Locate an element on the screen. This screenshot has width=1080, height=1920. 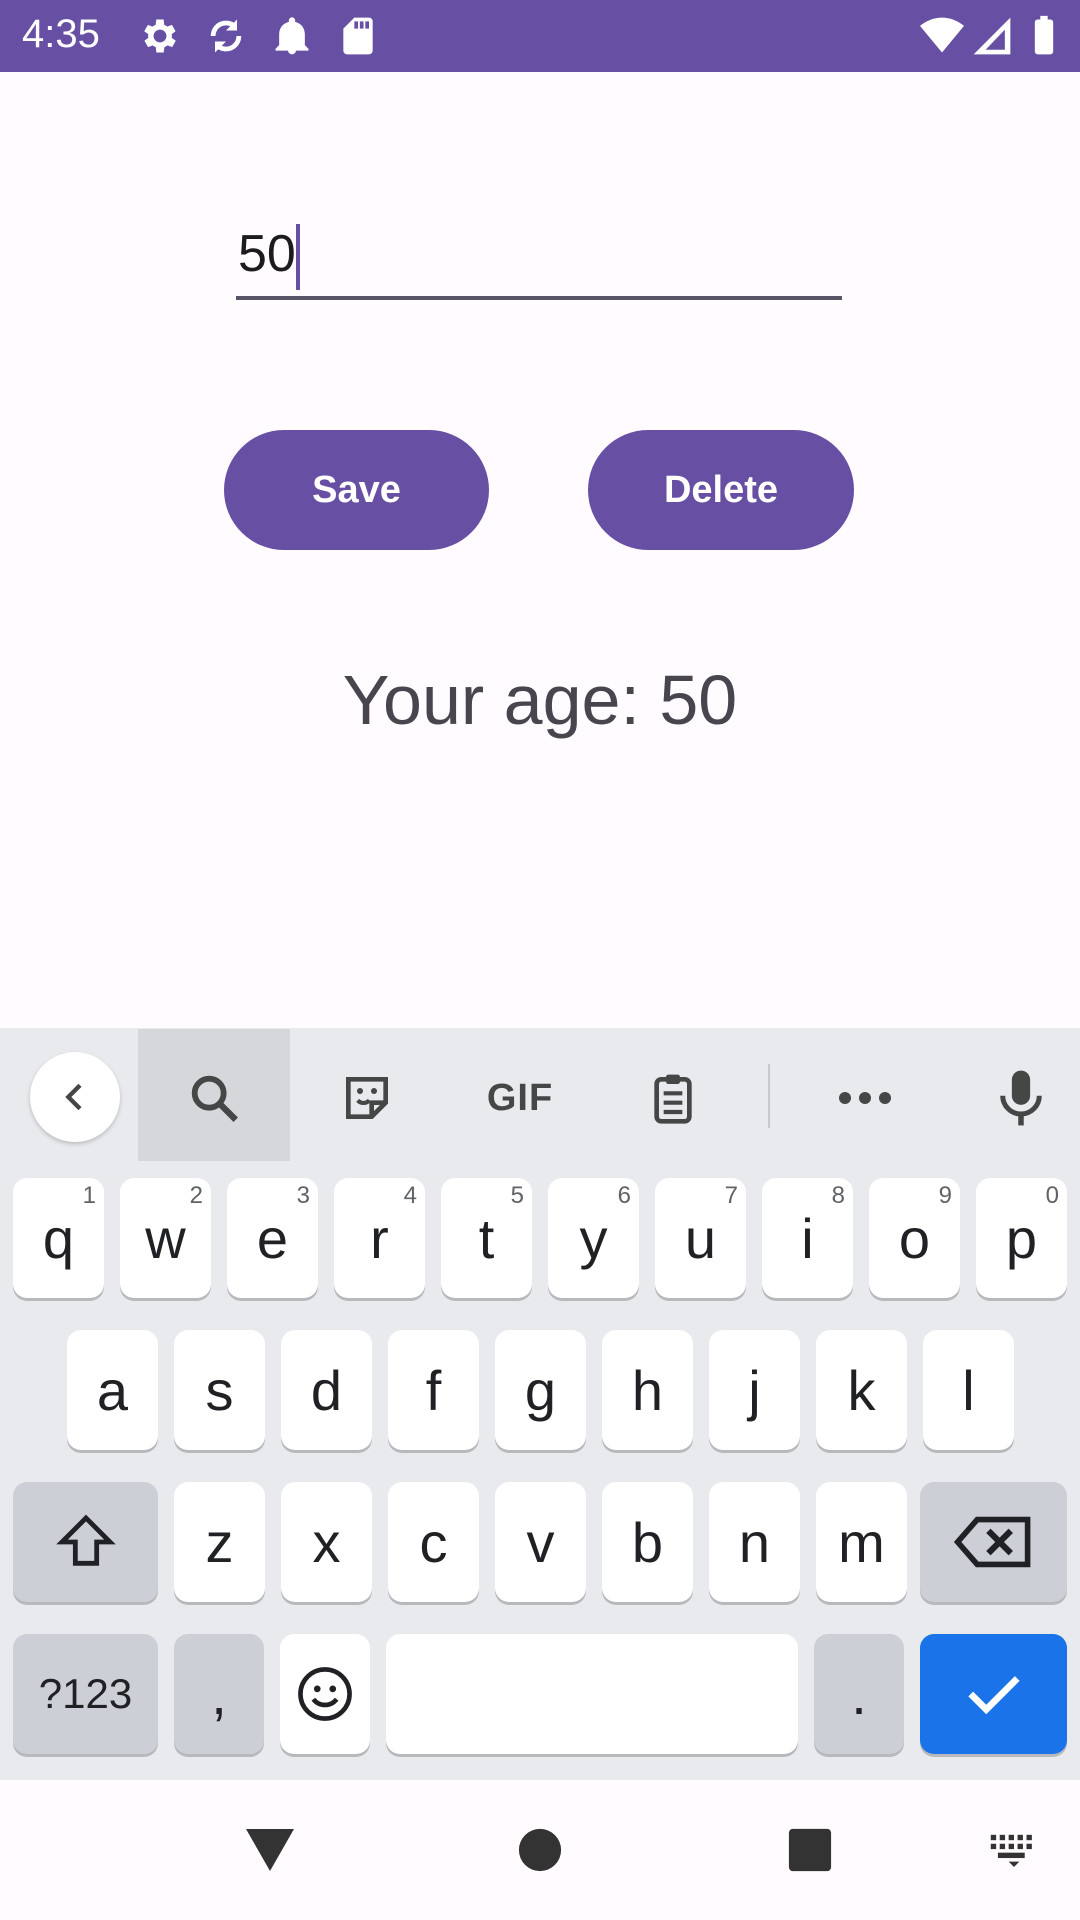
sticker-icon is located at coordinates (367, 1098).